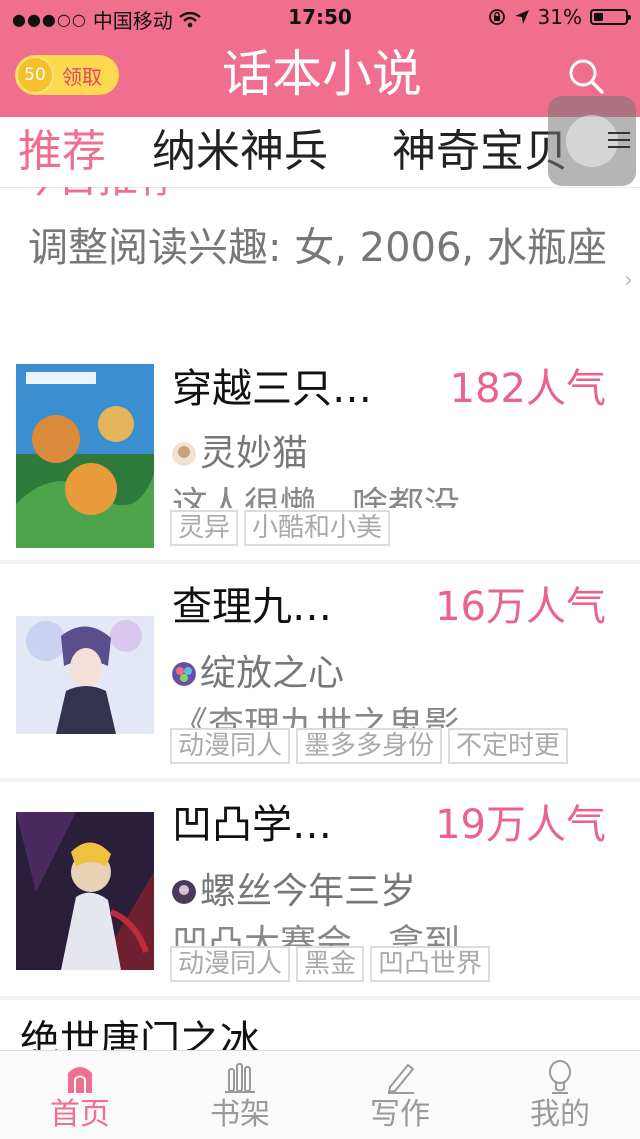 This screenshot has width=640, height=1139. I want to click on tag: 墨多多身份, so click(369, 746).